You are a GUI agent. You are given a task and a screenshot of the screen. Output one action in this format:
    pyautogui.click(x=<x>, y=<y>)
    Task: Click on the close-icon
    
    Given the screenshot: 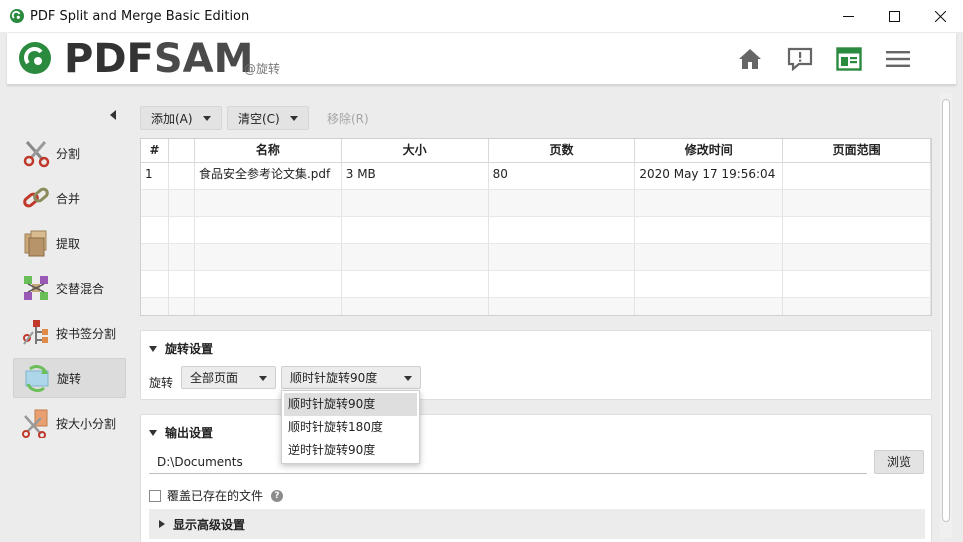 What is the action you would take?
    pyautogui.click(x=940, y=16)
    